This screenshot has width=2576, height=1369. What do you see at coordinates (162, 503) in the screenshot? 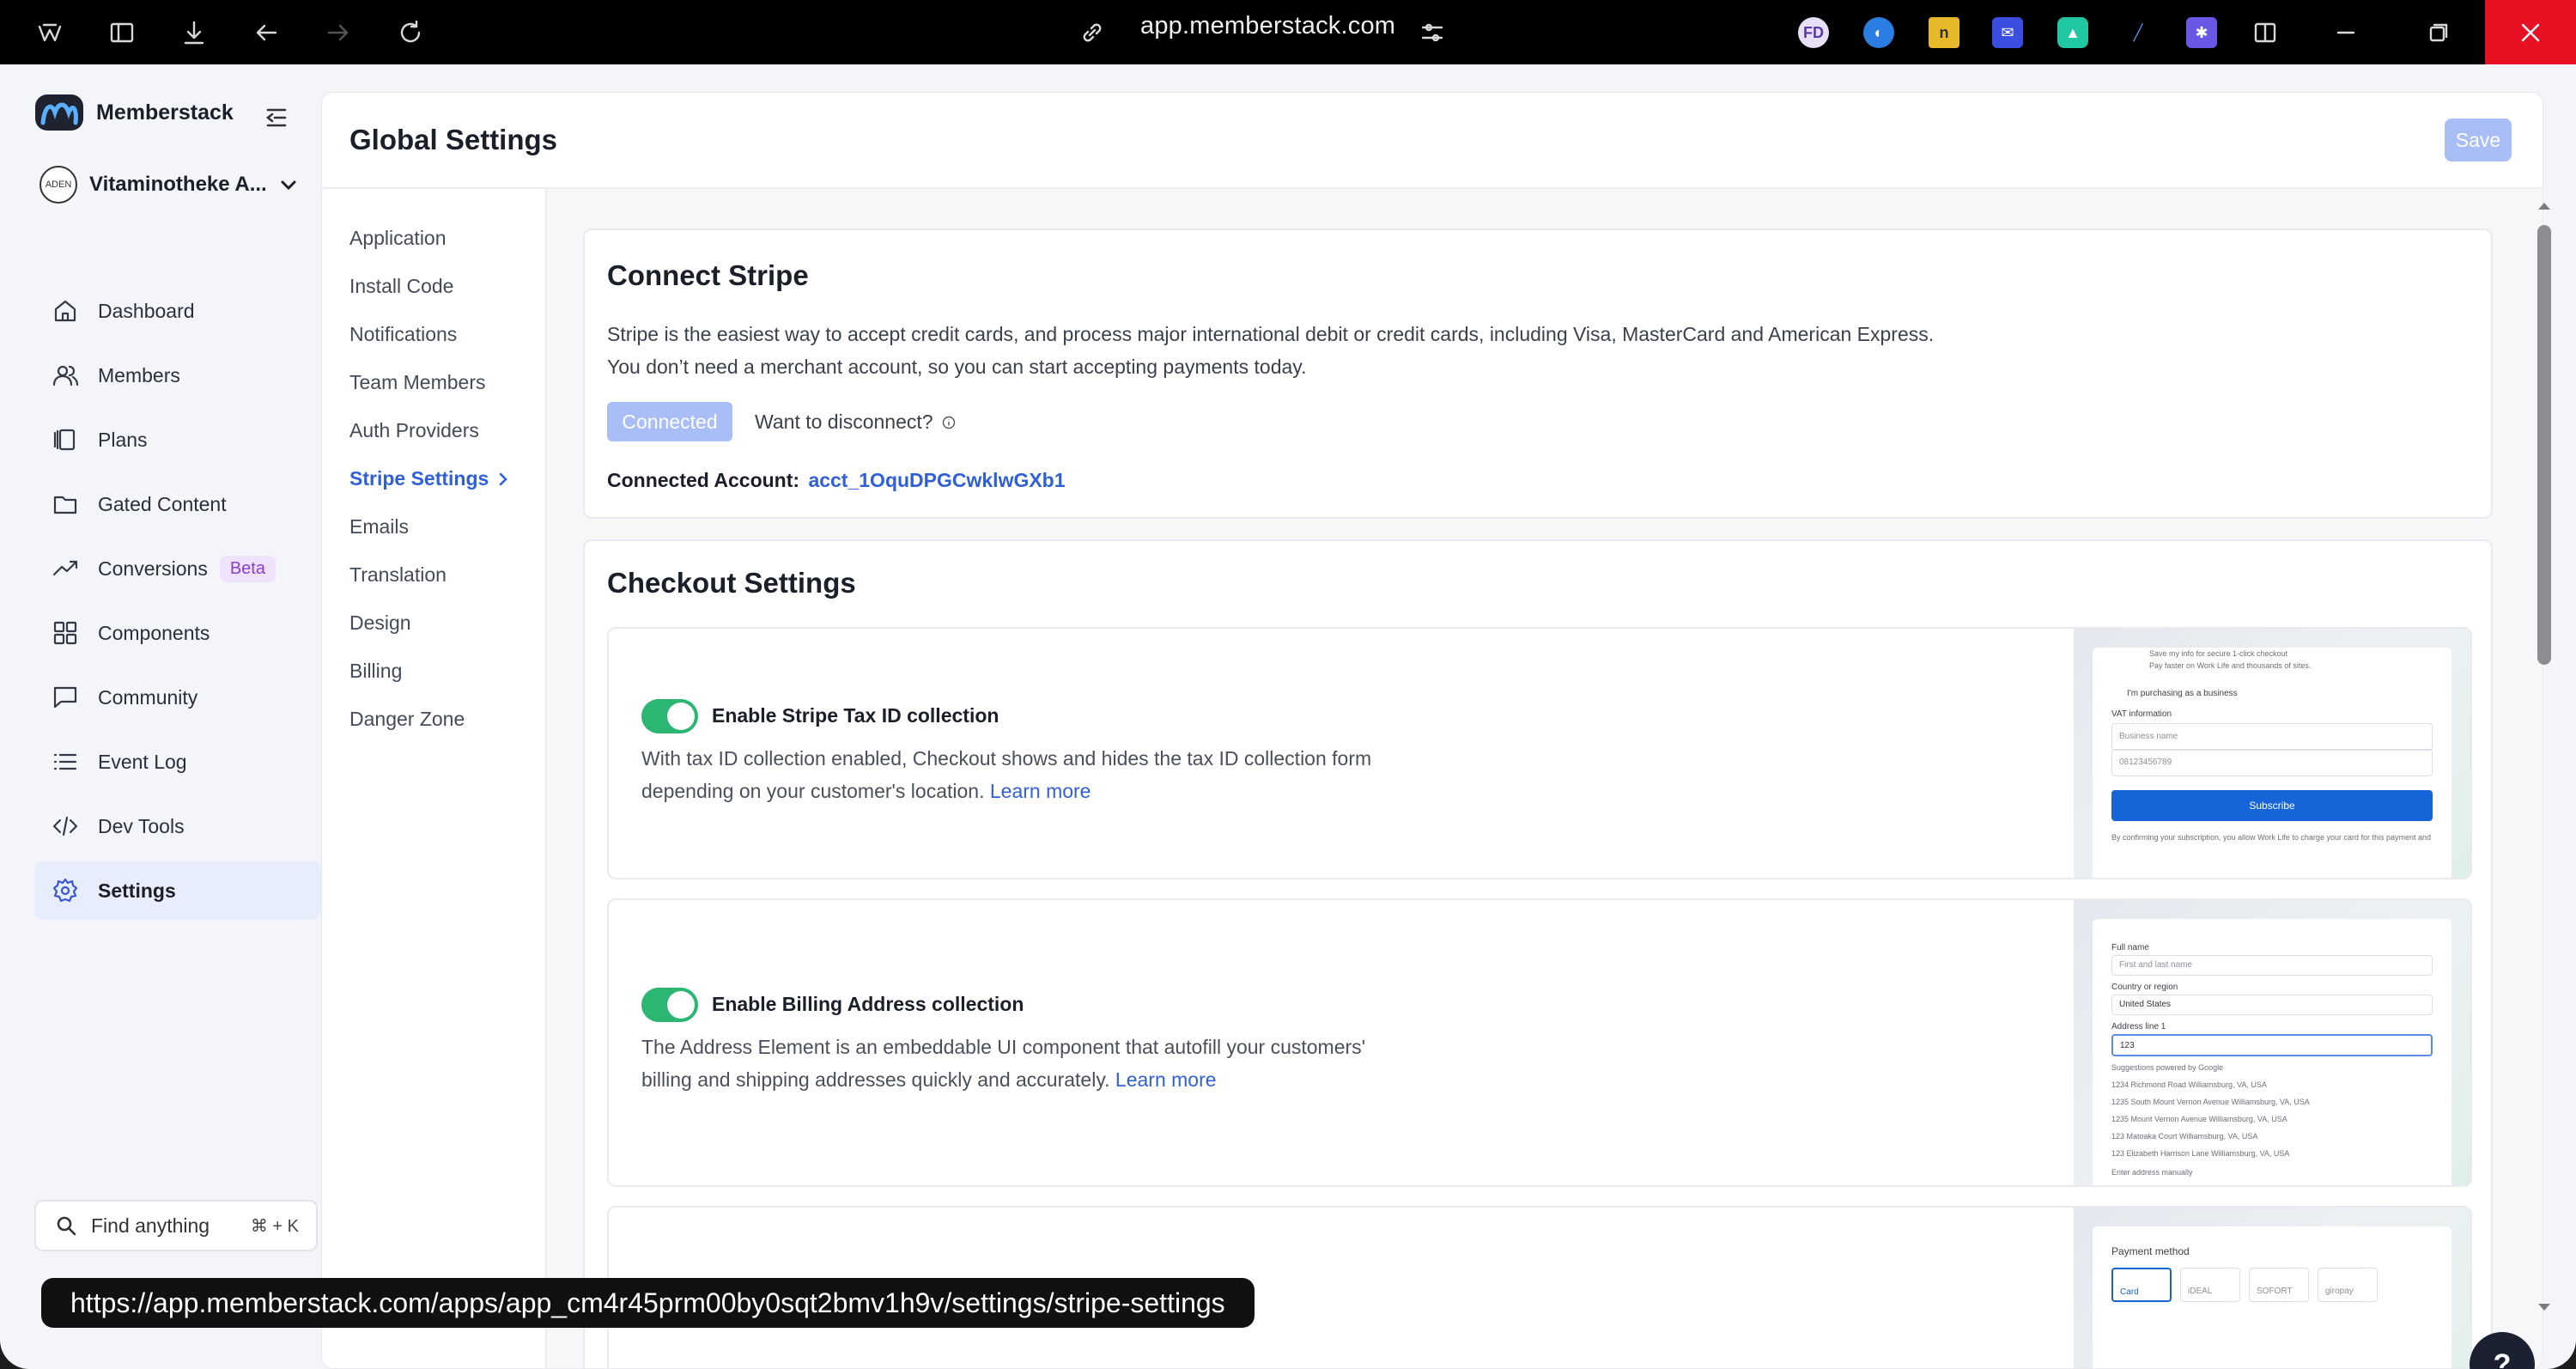
I see `sidebar-item-label: Gated Content` at bounding box center [162, 503].